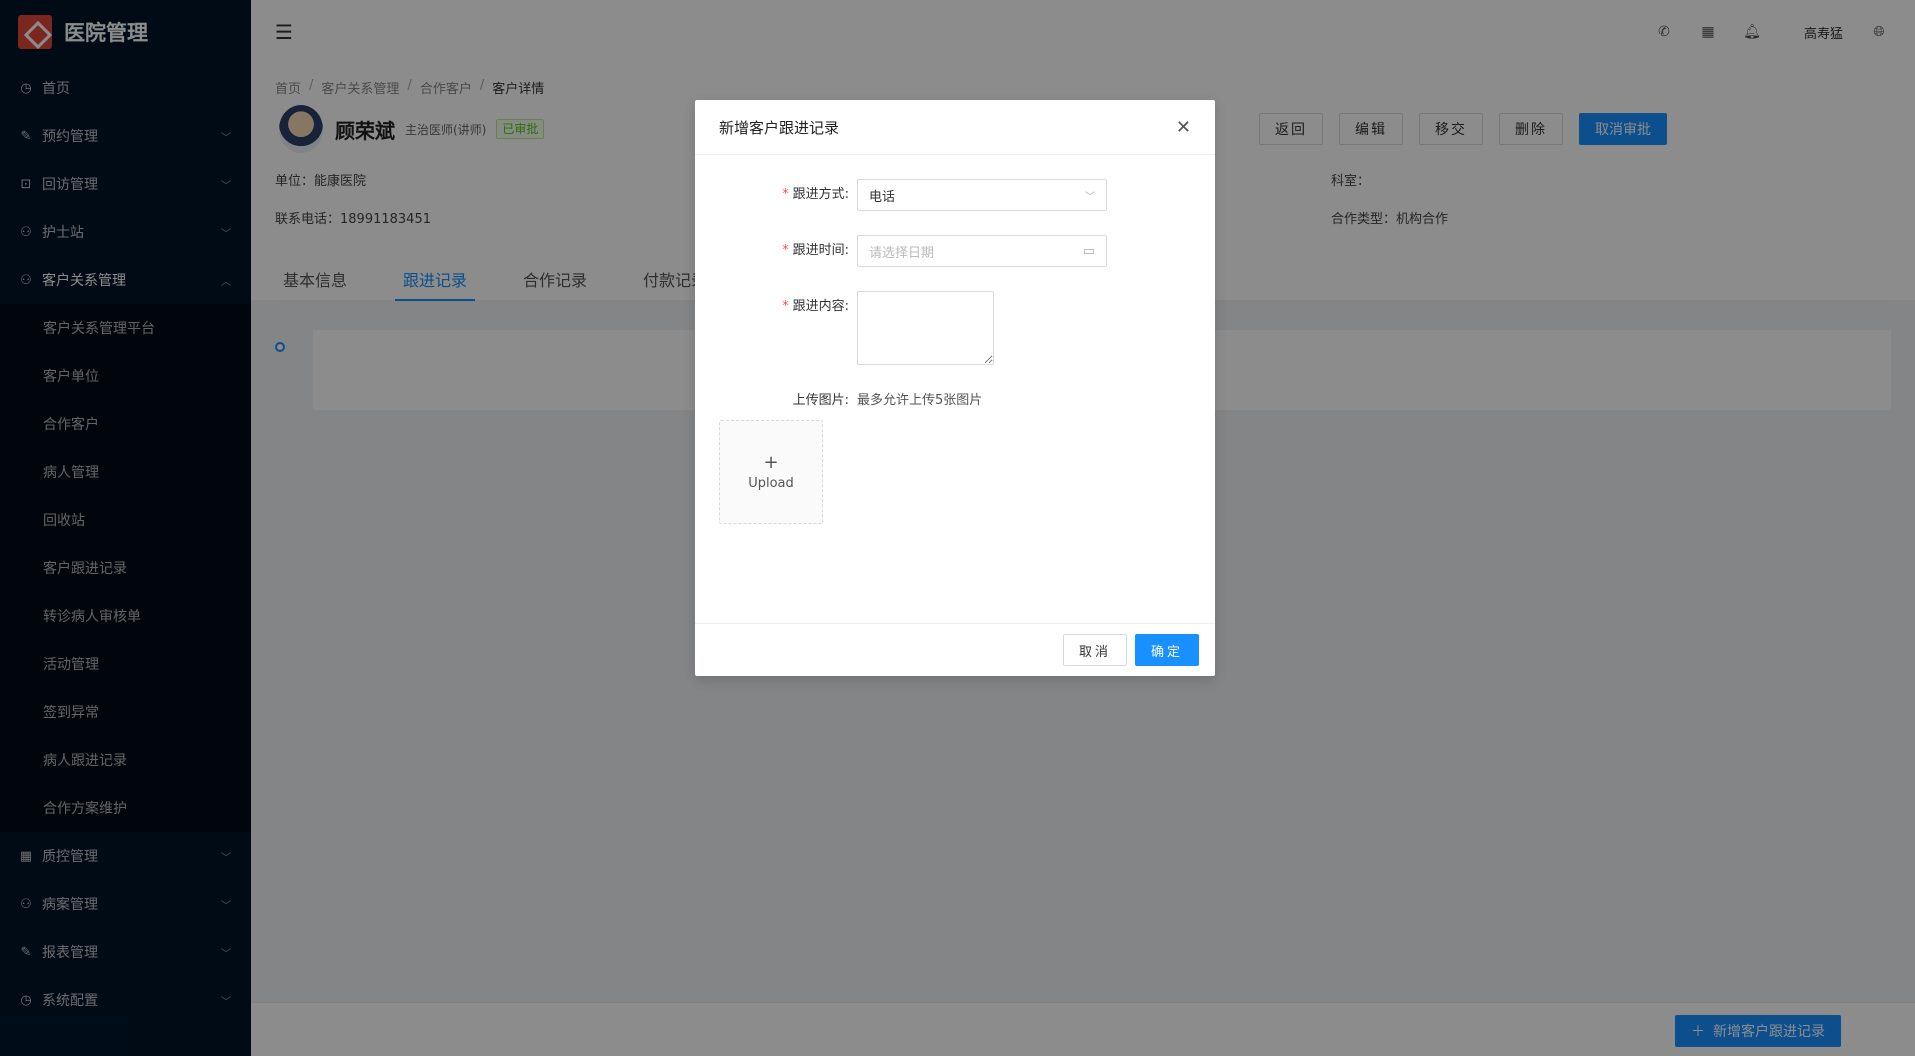  I want to click on upload-text: Upload, so click(771, 483).